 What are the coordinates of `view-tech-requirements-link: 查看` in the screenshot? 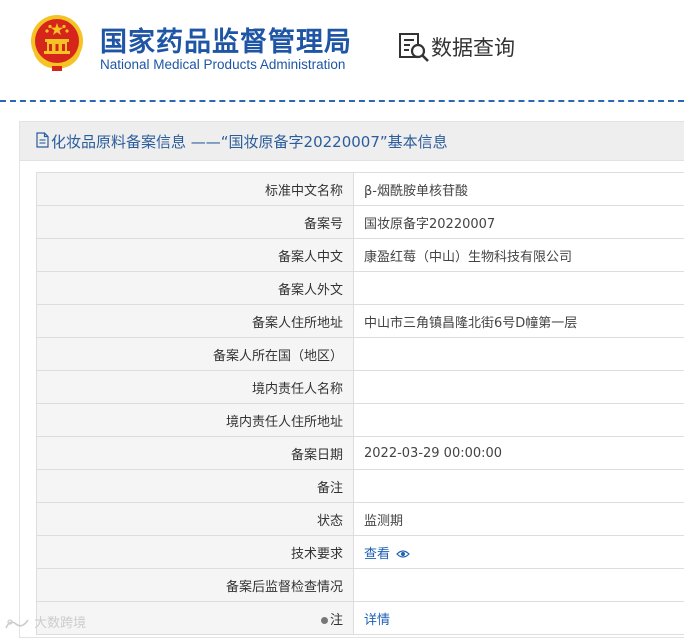 It's located at (377, 554).